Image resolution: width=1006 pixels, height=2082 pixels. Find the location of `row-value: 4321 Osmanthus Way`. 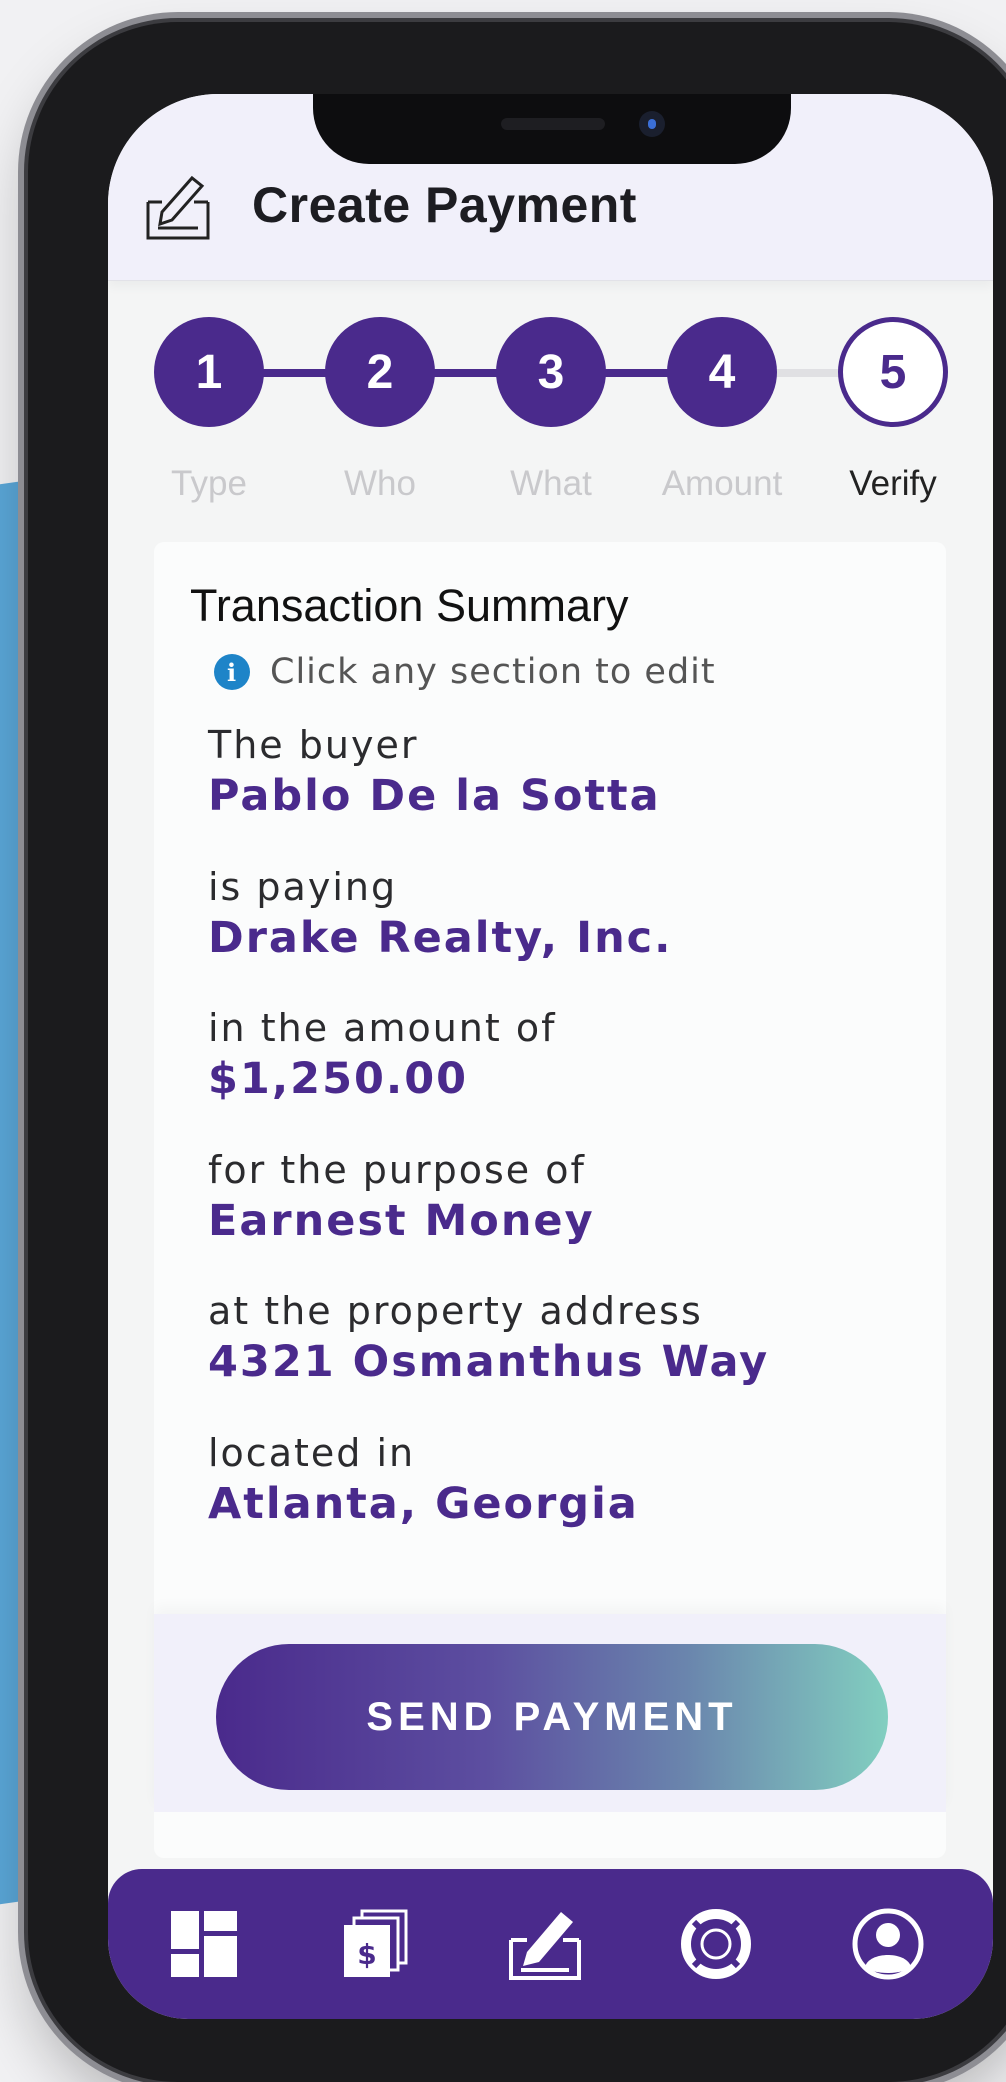

row-value: 4321 Osmanthus Way is located at coordinates (489, 1362).